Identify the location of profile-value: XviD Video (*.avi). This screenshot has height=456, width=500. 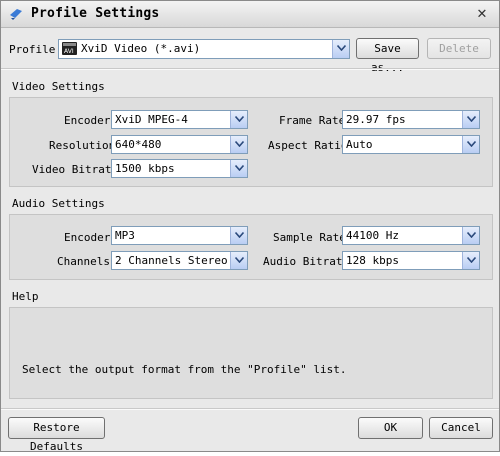
(141, 48).